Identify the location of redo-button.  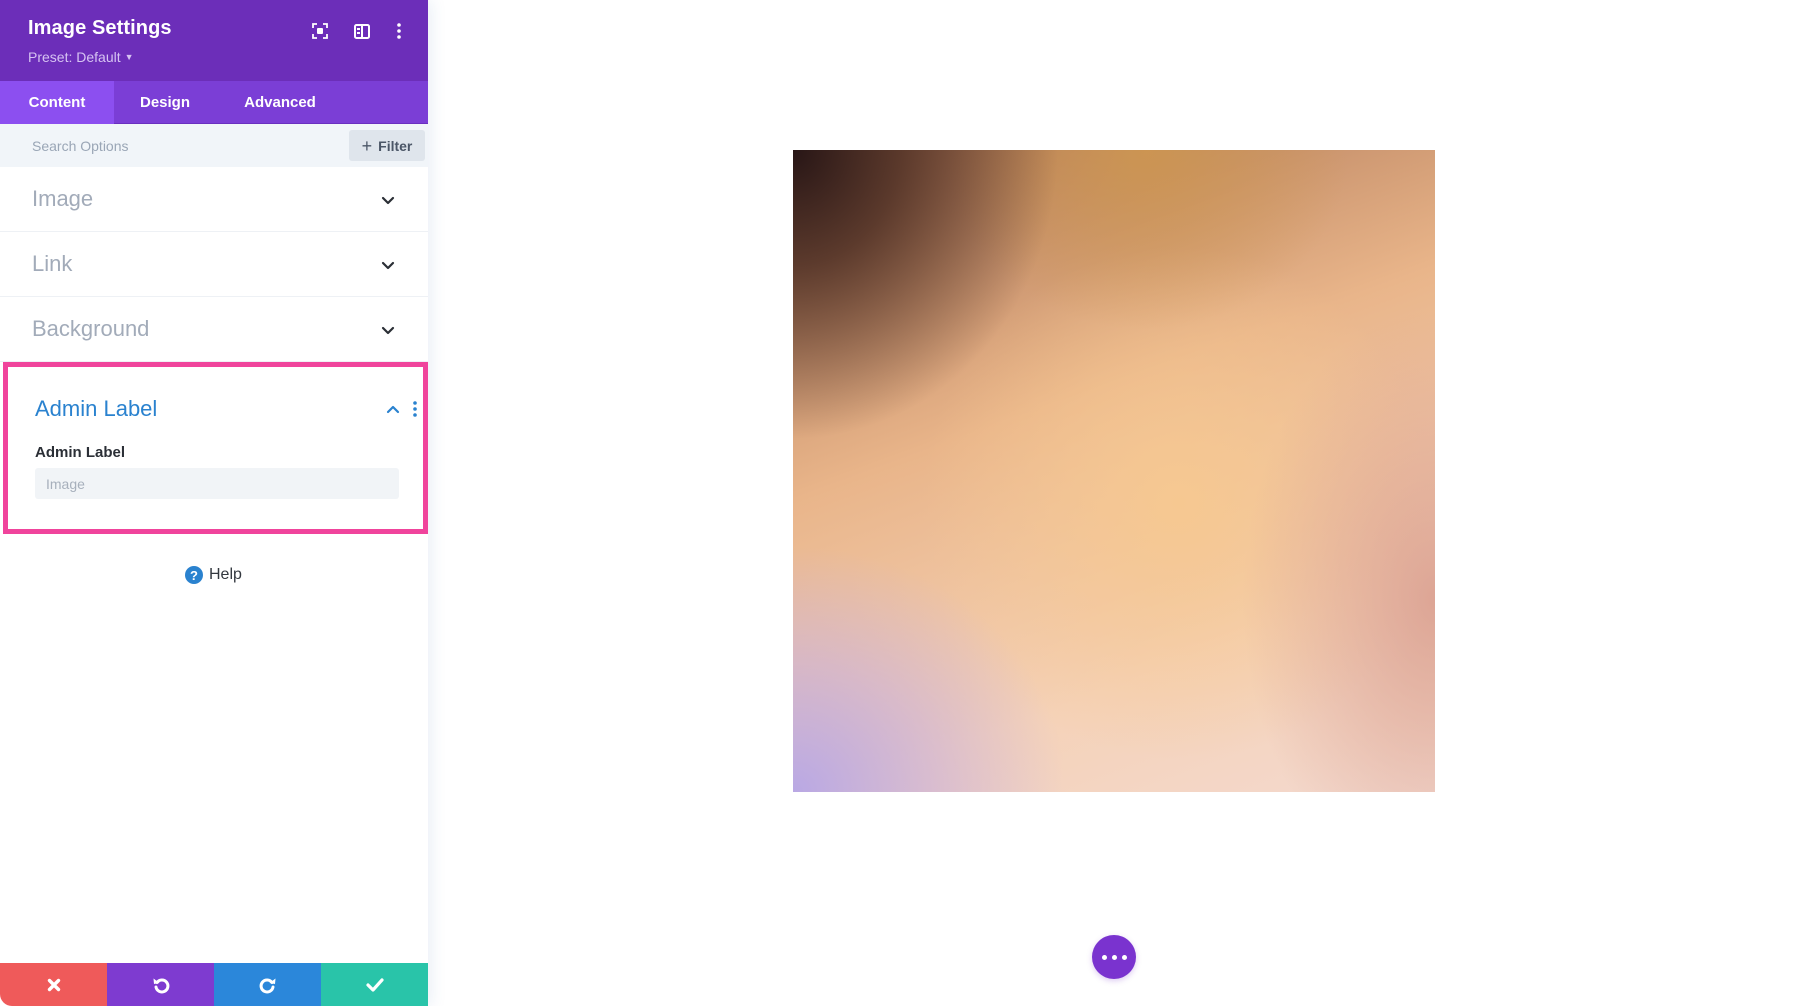
(267, 984).